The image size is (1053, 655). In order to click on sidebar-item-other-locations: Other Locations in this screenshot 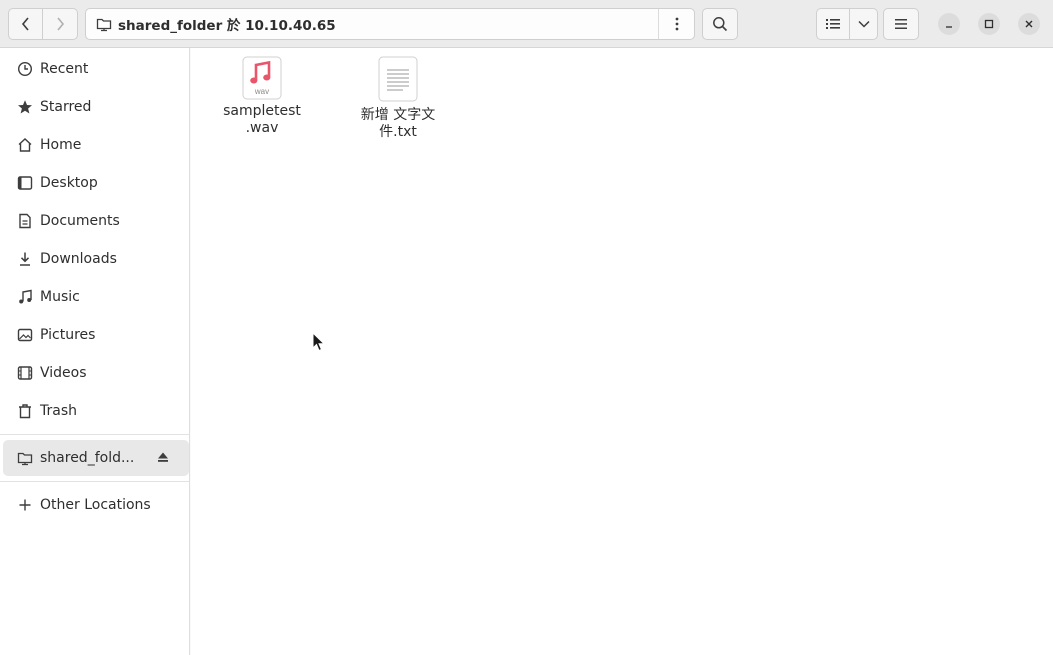, I will do `click(96, 505)`.